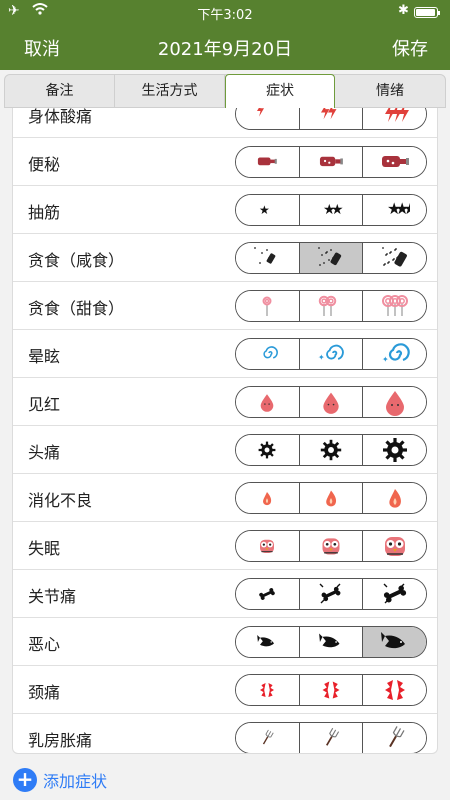  What do you see at coordinates (60, 117) in the screenshot?
I see `symptom-label: 身体酸痛` at bounding box center [60, 117].